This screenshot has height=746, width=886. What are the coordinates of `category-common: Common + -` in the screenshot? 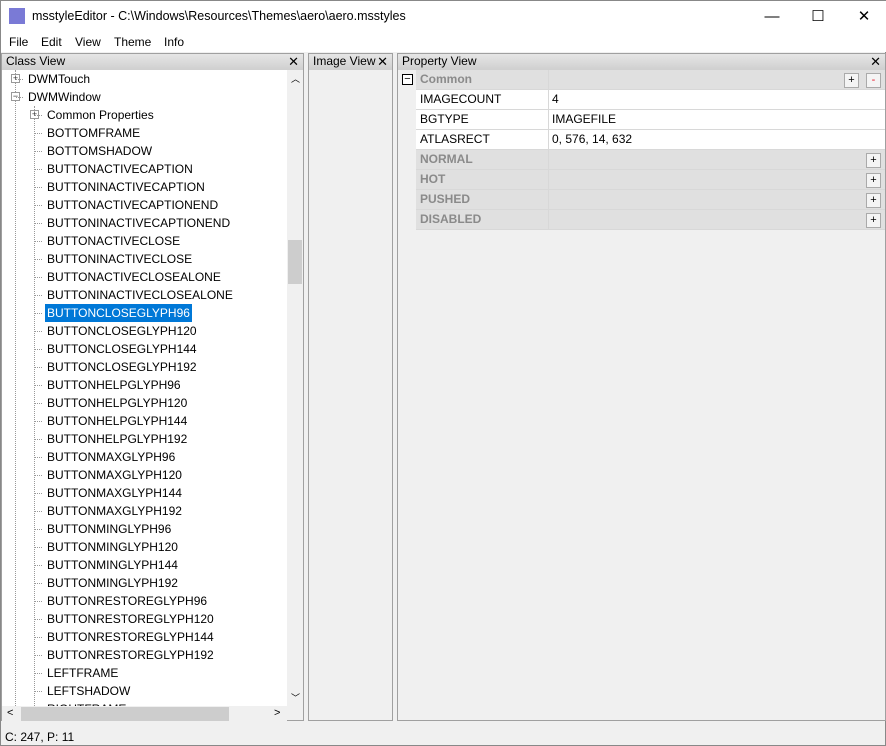 It's located at (650, 80).